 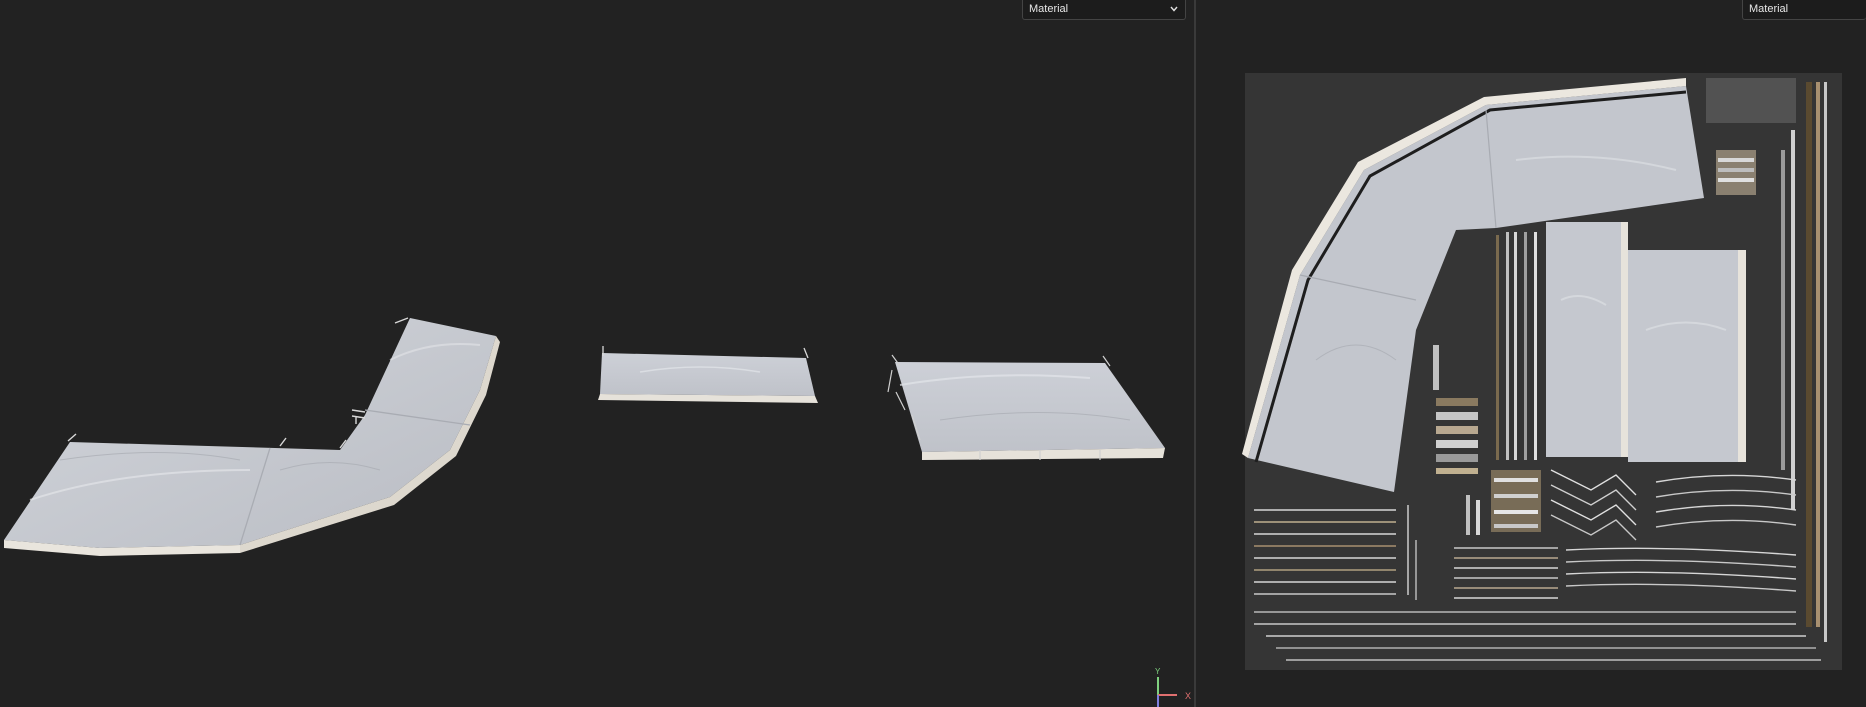 What do you see at coordinates (1174, 9) in the screenshot?
I see `chevron-down-icon` at bounding box center [1174, 9].